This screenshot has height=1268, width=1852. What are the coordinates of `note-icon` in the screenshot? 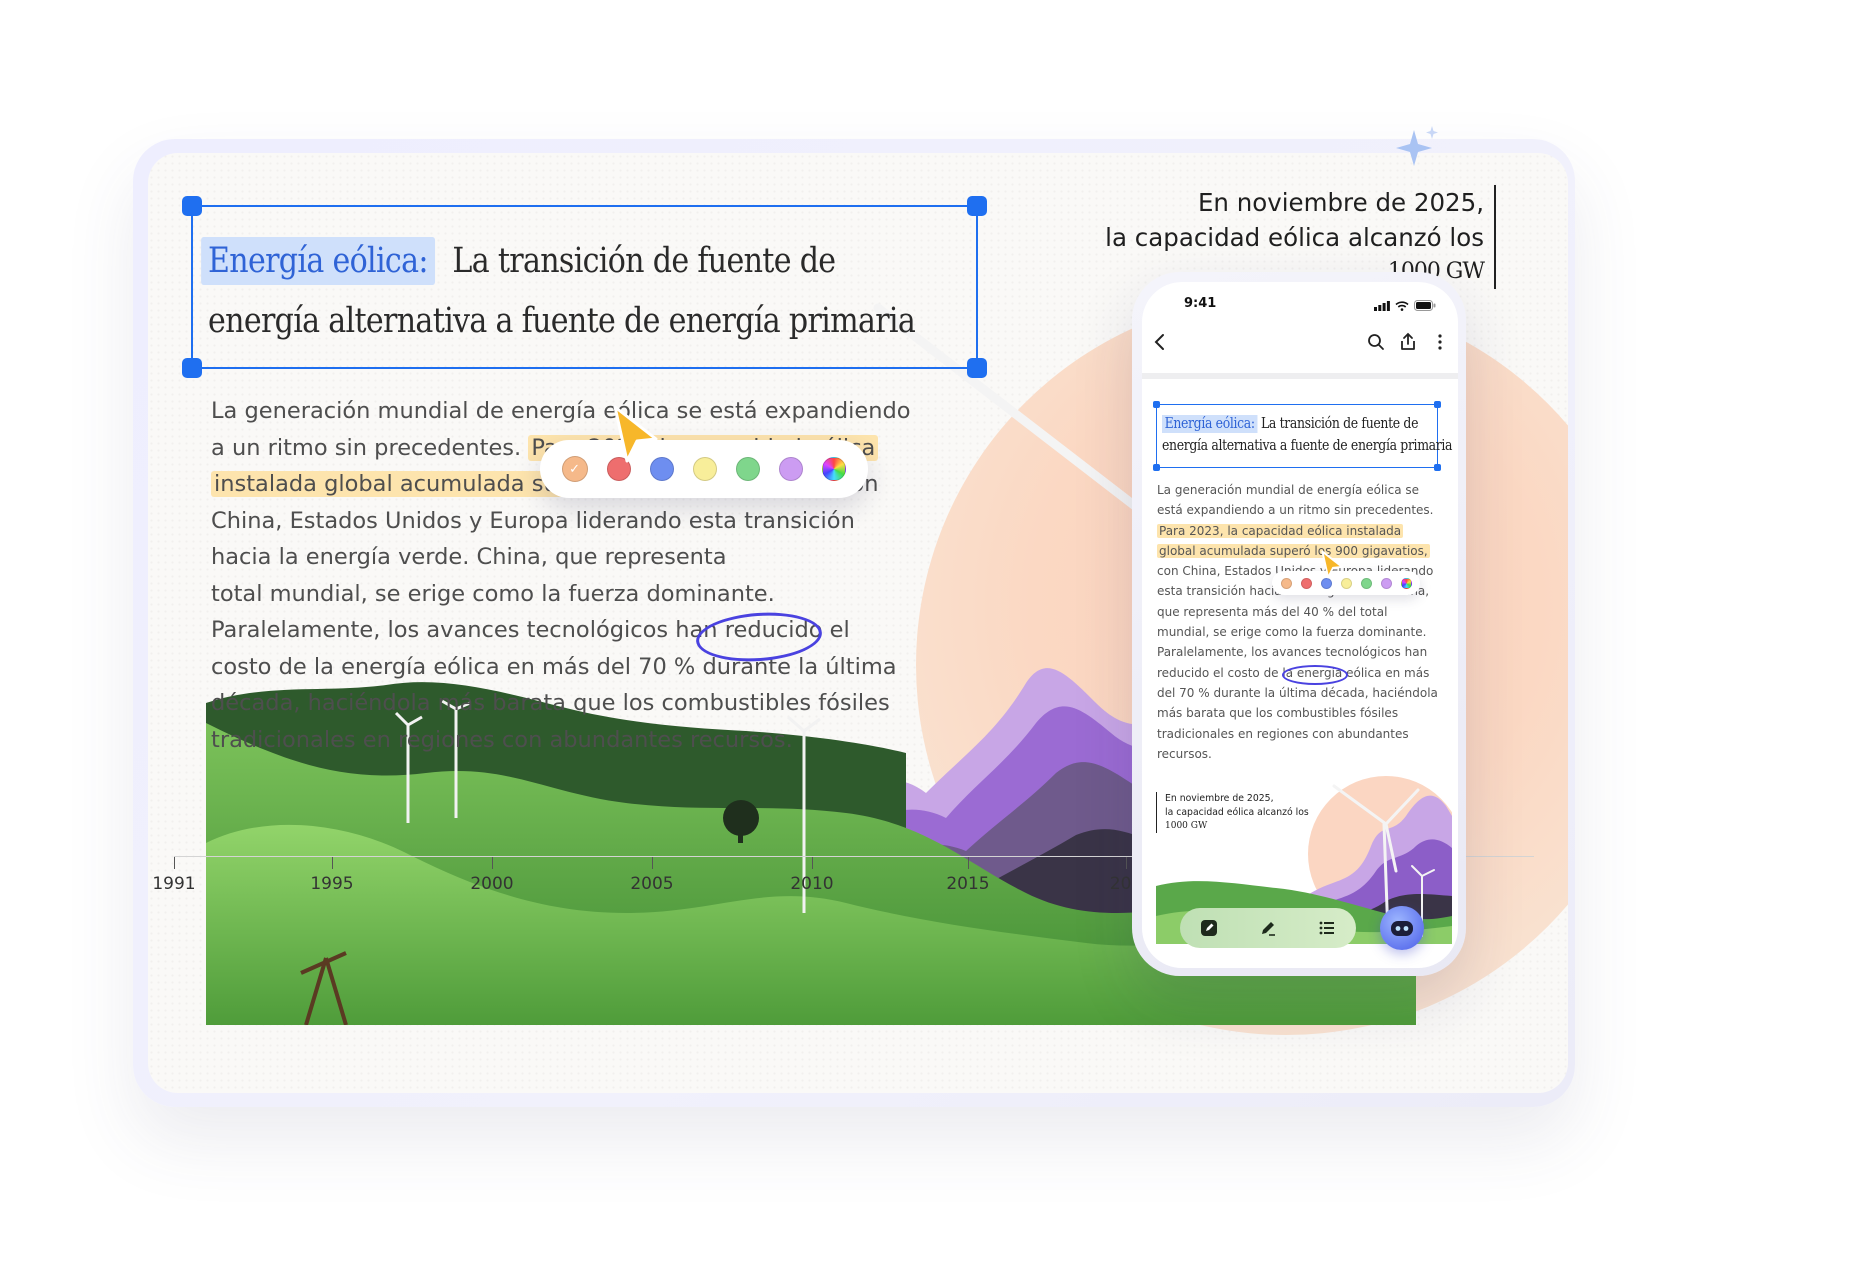 It's located at (1209, 928).